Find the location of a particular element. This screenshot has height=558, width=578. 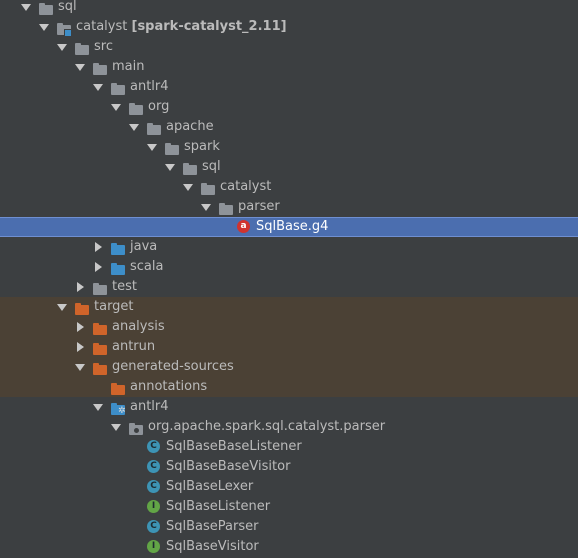

tree-item-label: src is located at coordinates (103, 46).